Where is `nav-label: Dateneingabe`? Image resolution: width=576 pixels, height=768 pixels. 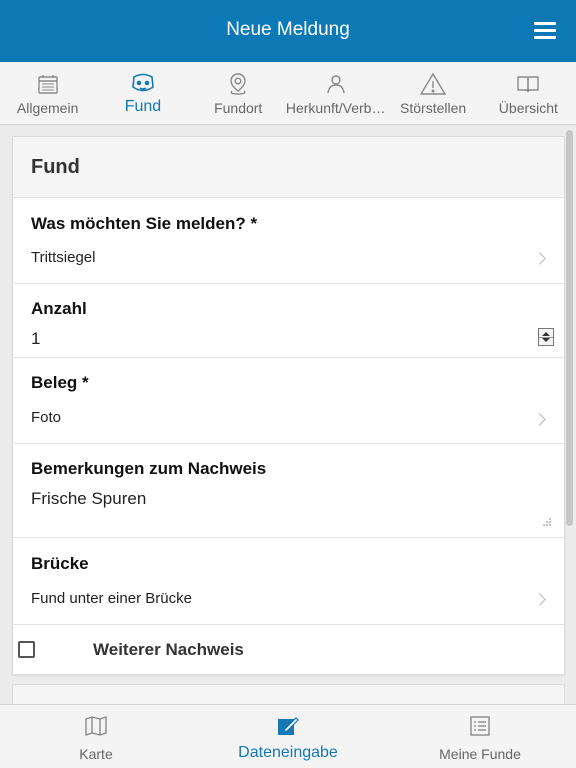 nav-label: Dateneingabe is located at coordinates (288, 752).